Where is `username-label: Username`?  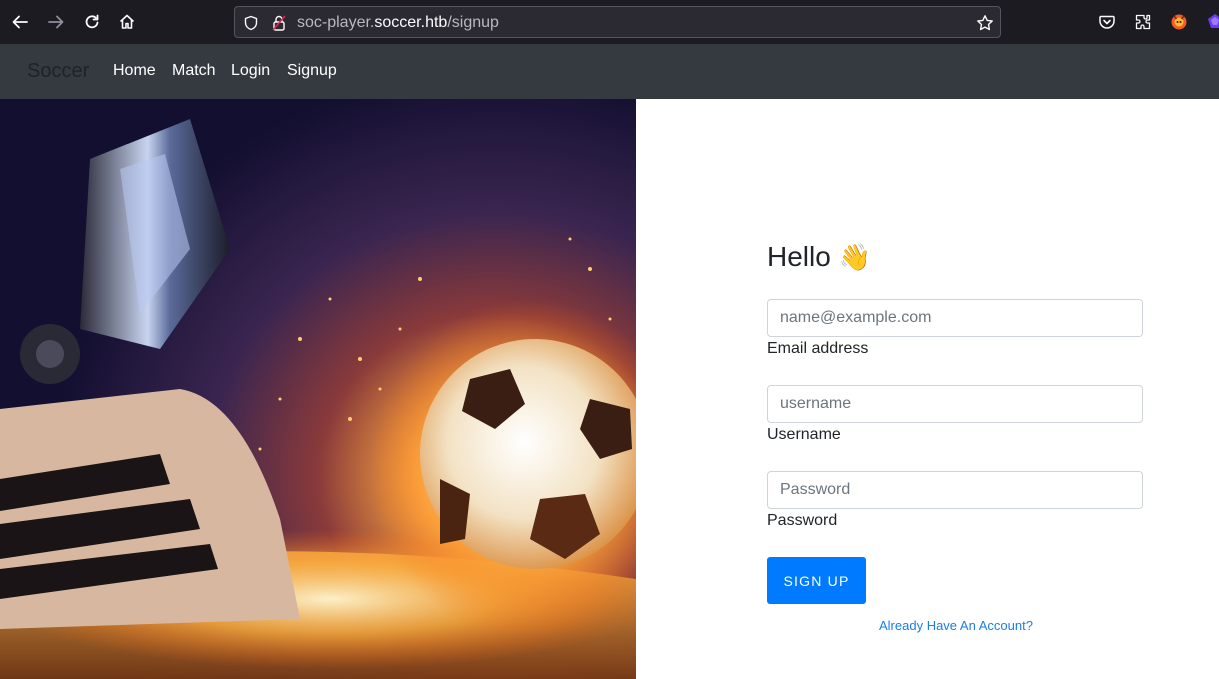 username-label: Username is located at coordinates (804, 434).